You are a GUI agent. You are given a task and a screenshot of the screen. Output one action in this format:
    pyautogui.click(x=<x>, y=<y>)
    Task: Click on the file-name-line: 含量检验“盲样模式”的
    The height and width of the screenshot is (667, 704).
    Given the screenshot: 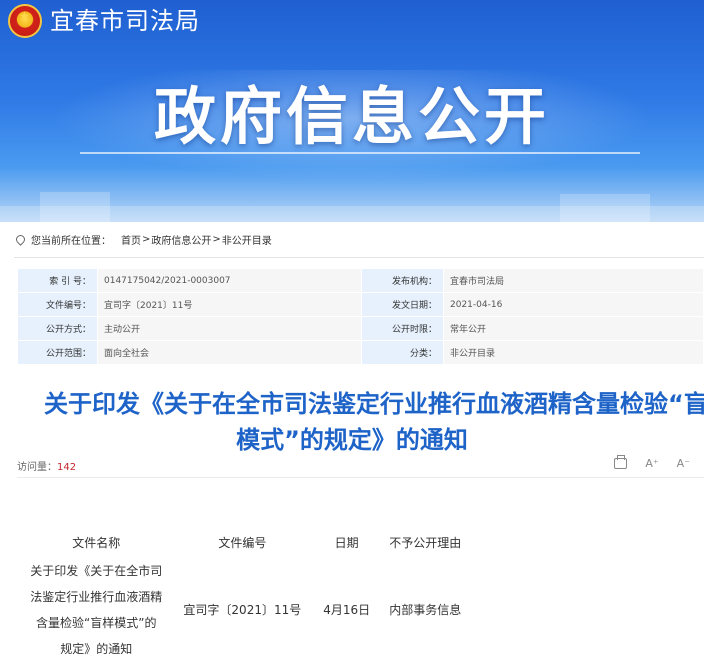 What is the action you would take?
    pyautogui.click(x=96, y=623)
    